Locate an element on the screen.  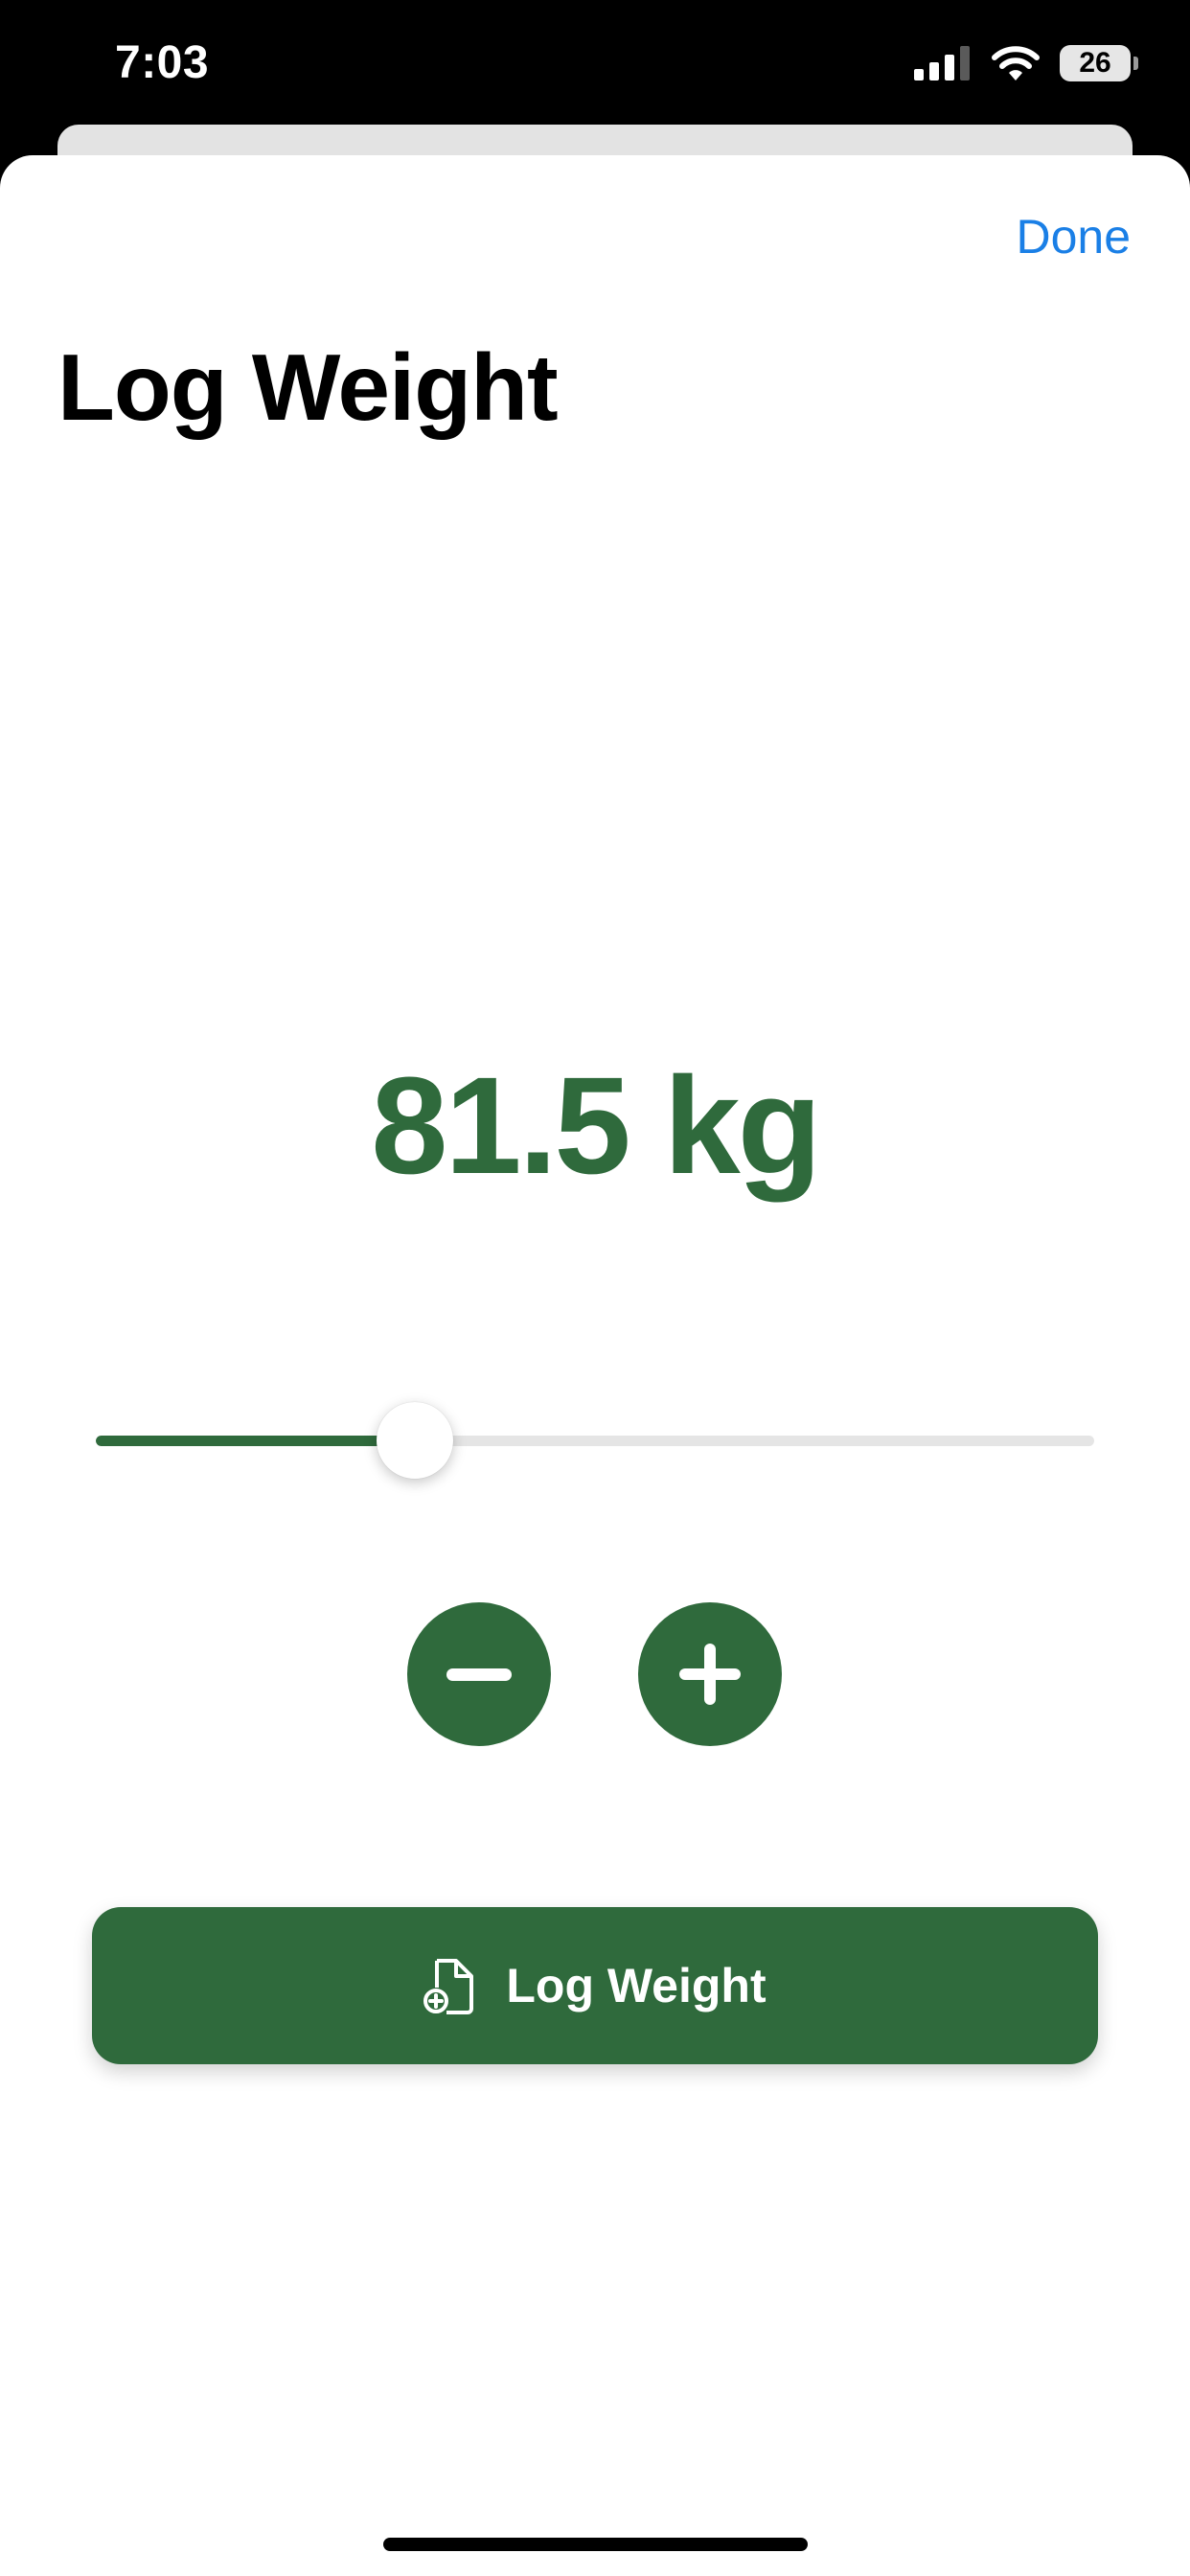
slider-fill is located at coordinates (256, 1441).